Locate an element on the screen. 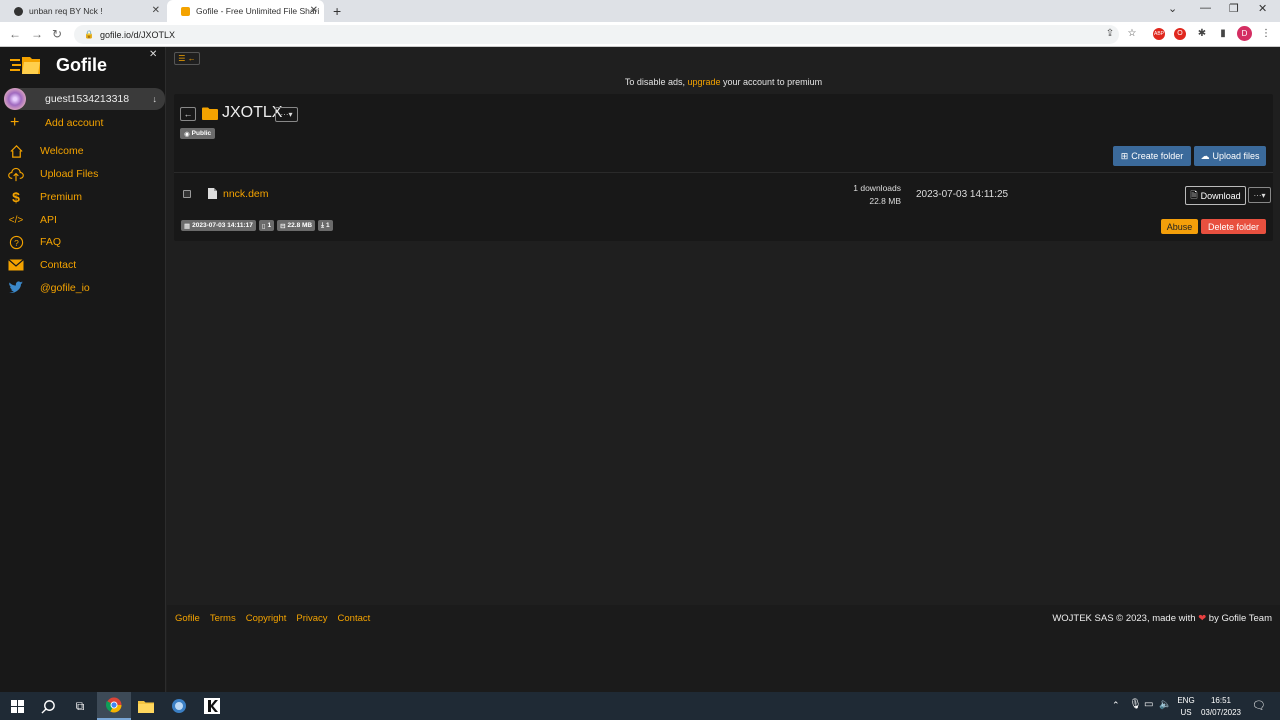 This screenshot has width=1280, height=720. question-icon: ? is located at coordinates (16, 242).